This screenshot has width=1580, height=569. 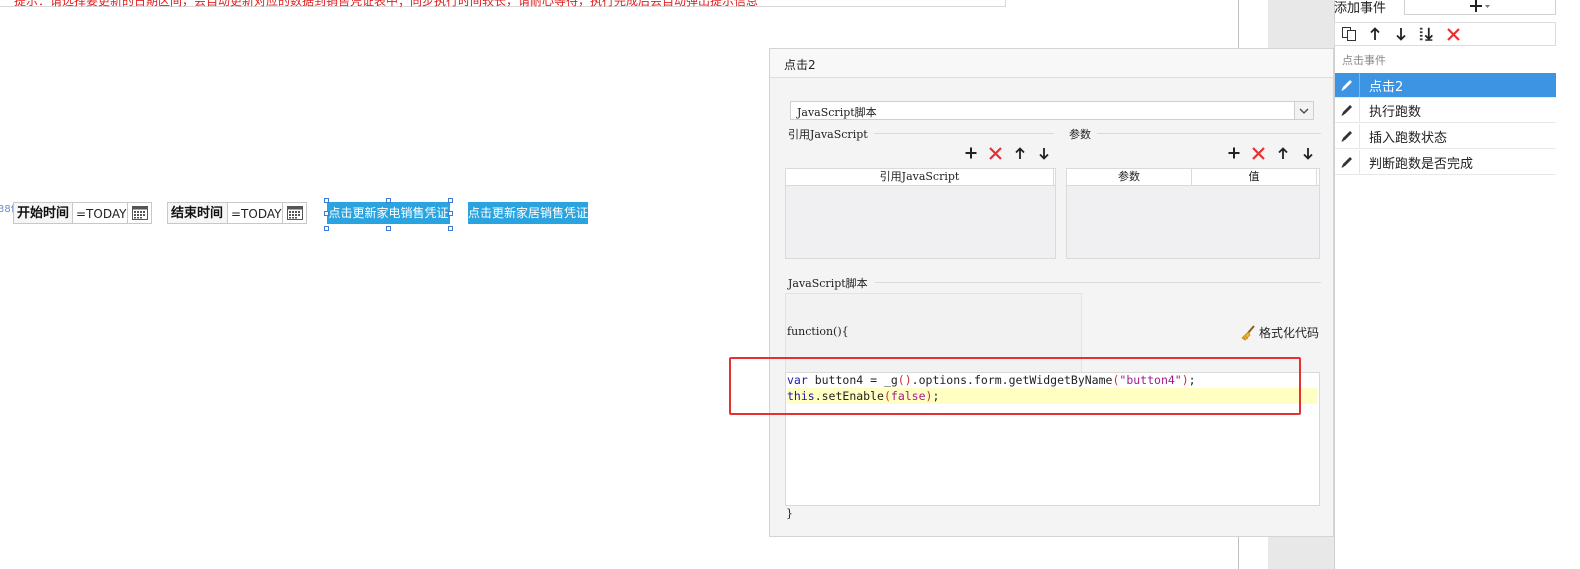 I want to click on event-item: 执行跑数, so click(x=1445, y=110).